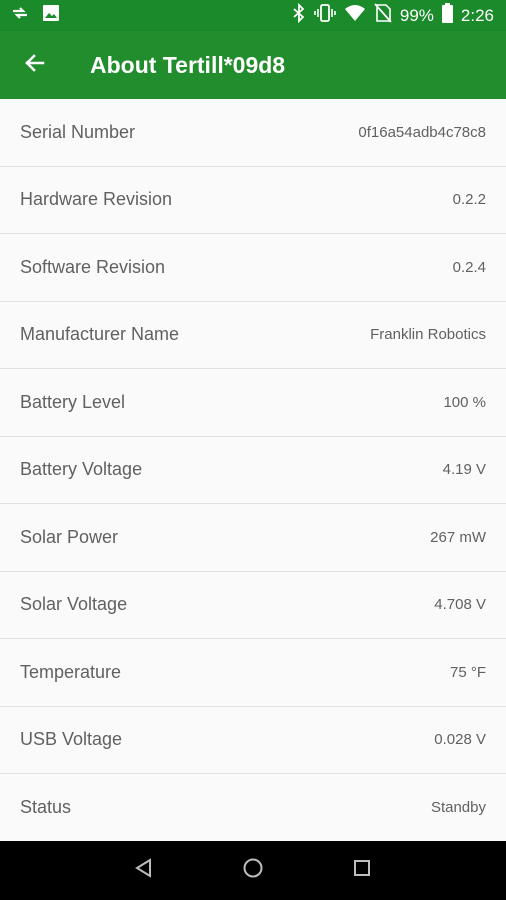 Image resolution: width=506 pixels, height=900 pixels. What do you see at coordinates (428, 335) in the screenshot?
I see `row-value: Franklin Robotics` at bounding box center [428, 335].